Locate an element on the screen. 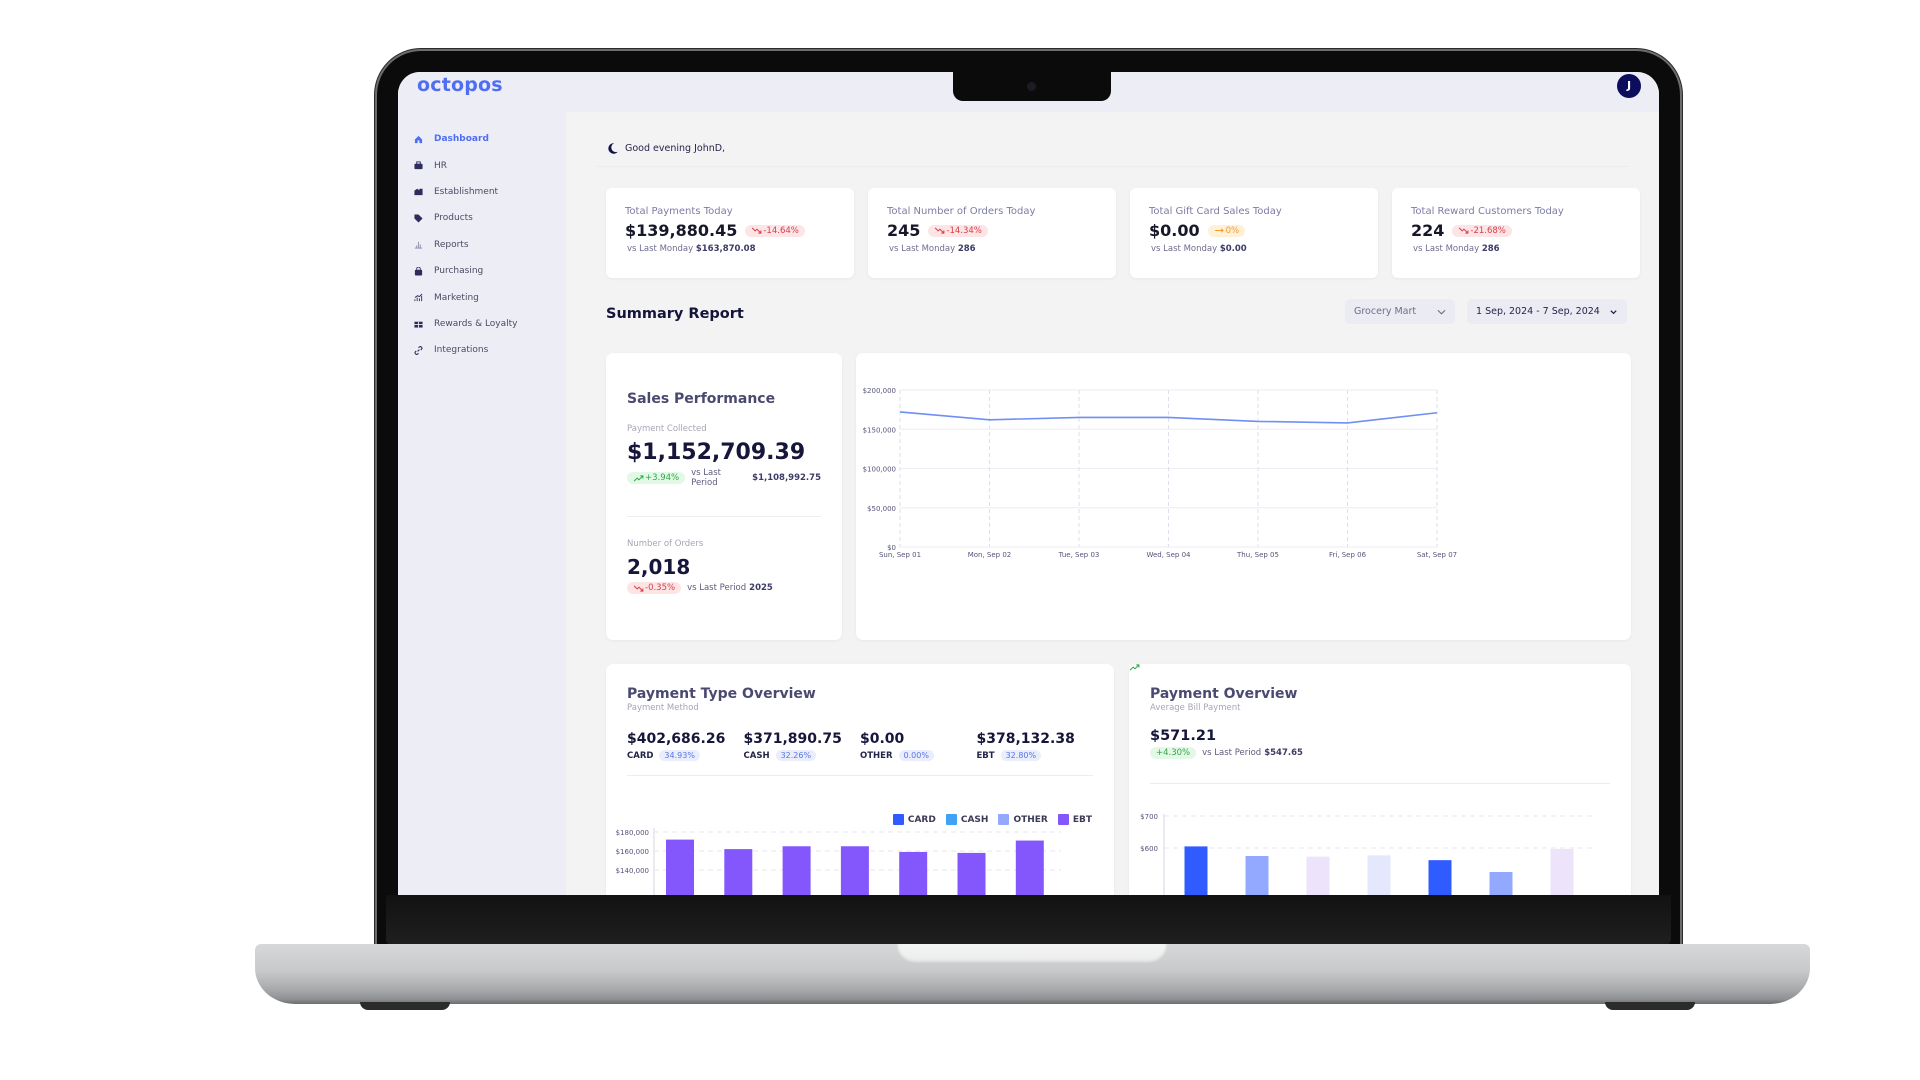 The image size is (1920, 1080). kpi-value: 224 is located at coordinates (1428, 230).